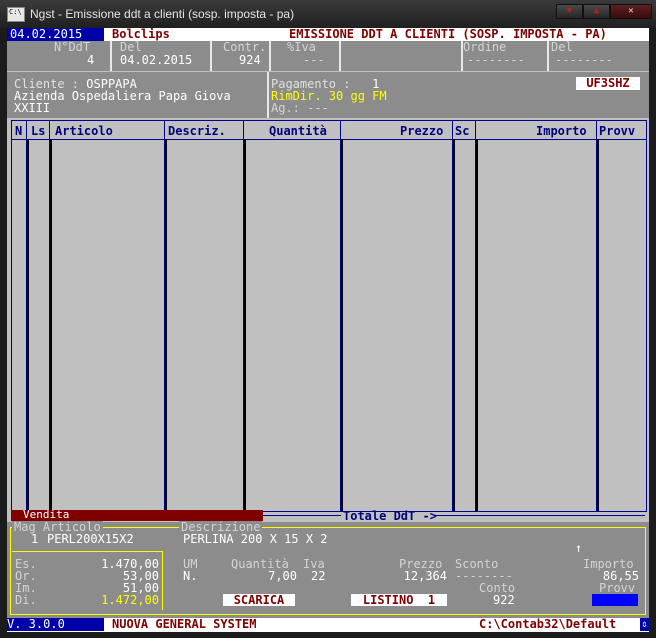 The width and height of the screenshot is (656, 638). I want to click on customer-code-box: UF3SHZ, so click(608, 83).